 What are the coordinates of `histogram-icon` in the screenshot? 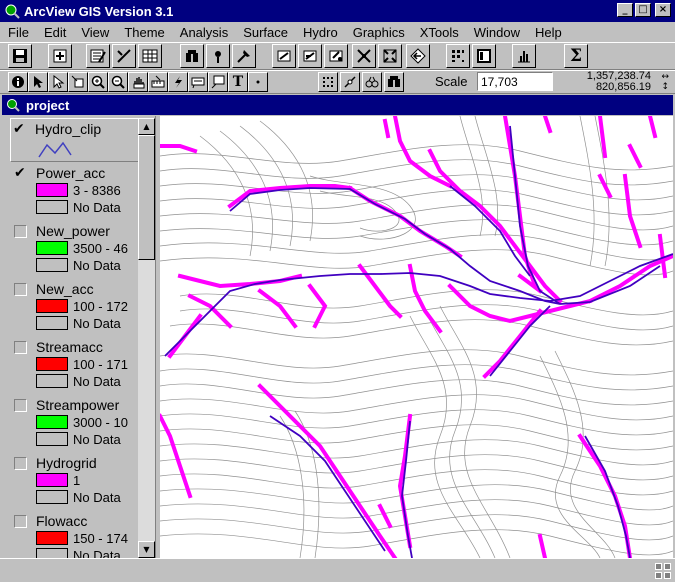 It's located at (524, 56).